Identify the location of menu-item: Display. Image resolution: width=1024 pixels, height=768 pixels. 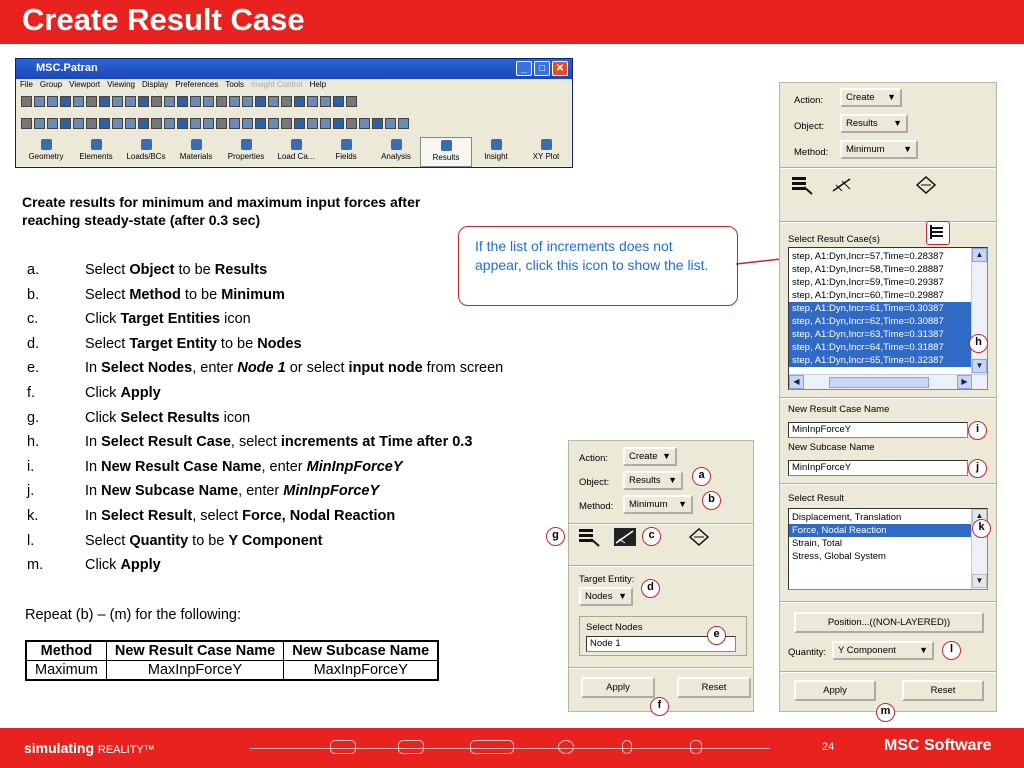
(155, 84).